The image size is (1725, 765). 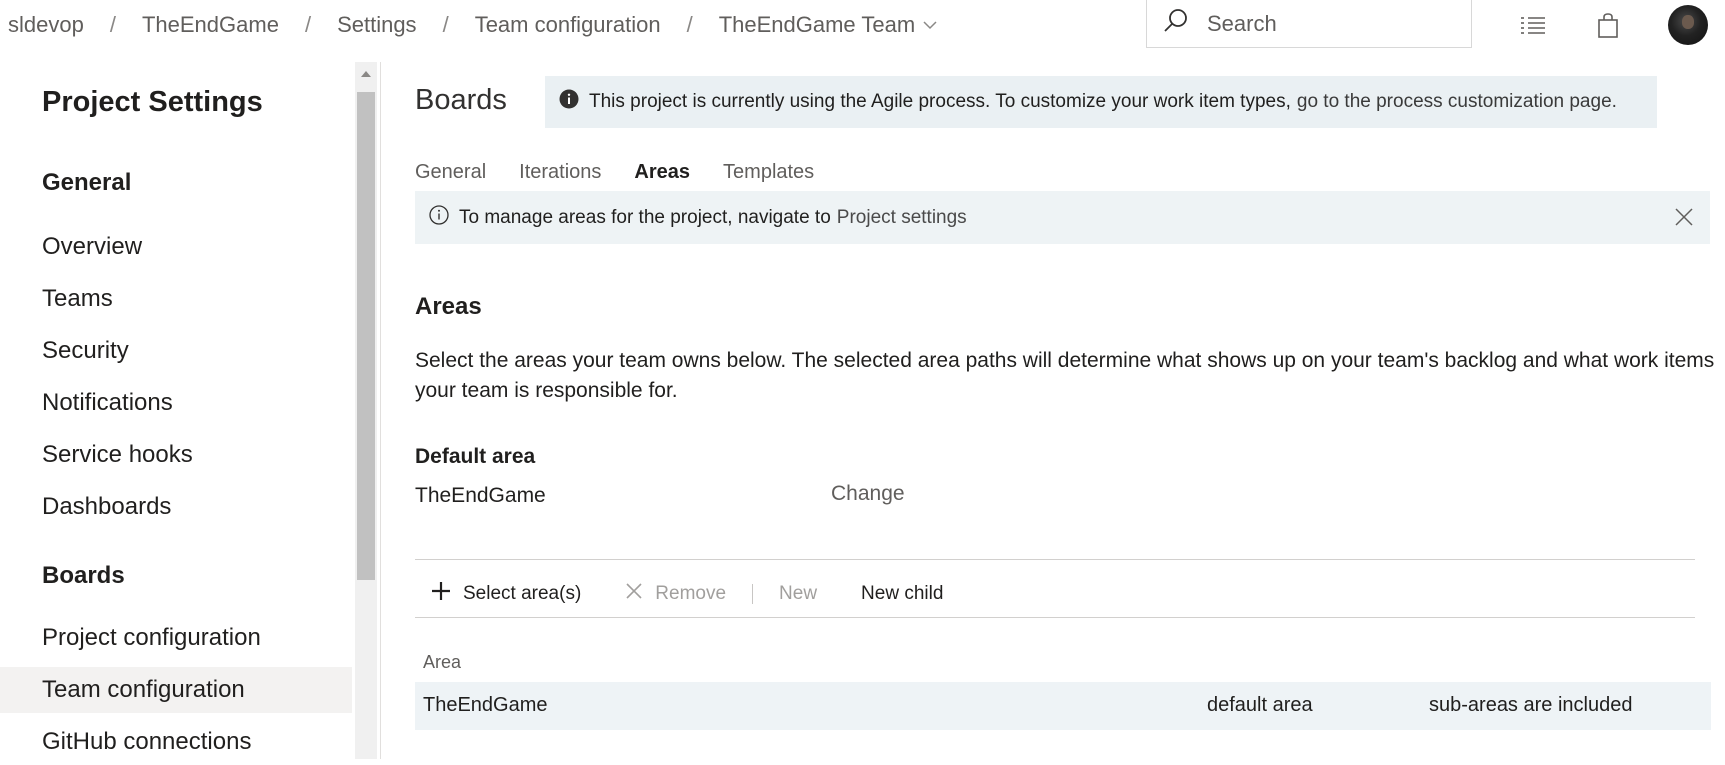 I want to click on team-selector: TheEndGame Team, so click(x=828, y=25).